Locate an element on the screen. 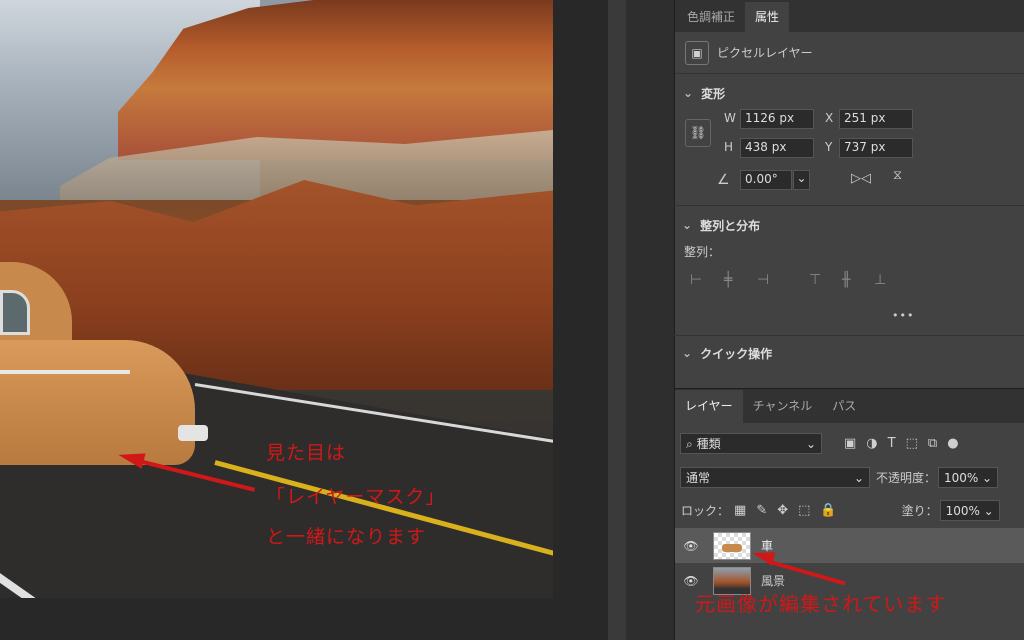 The height and width of the screenshot is (640, 1024). panel-dock-edge is located at coordinates (650, 320).